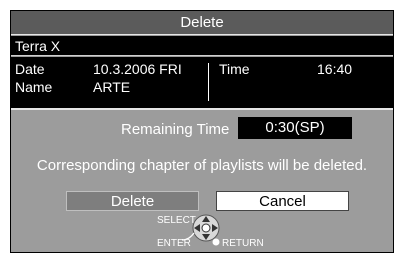 The width and height of the screenshot is (401, 255). Describe the element at coordinates (112, 87) in the screenshot. I see `name-value: ARTE` at that location.